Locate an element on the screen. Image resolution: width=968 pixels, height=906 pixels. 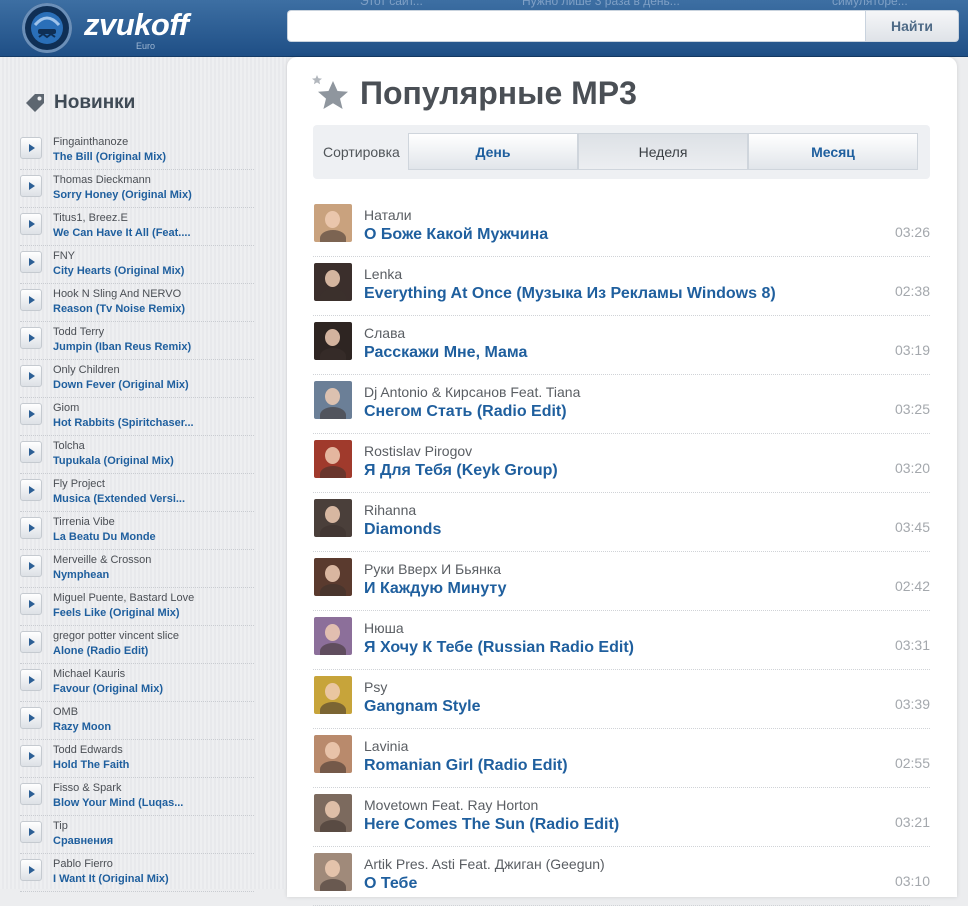
logo-icon is located at coordinates (47, 28).